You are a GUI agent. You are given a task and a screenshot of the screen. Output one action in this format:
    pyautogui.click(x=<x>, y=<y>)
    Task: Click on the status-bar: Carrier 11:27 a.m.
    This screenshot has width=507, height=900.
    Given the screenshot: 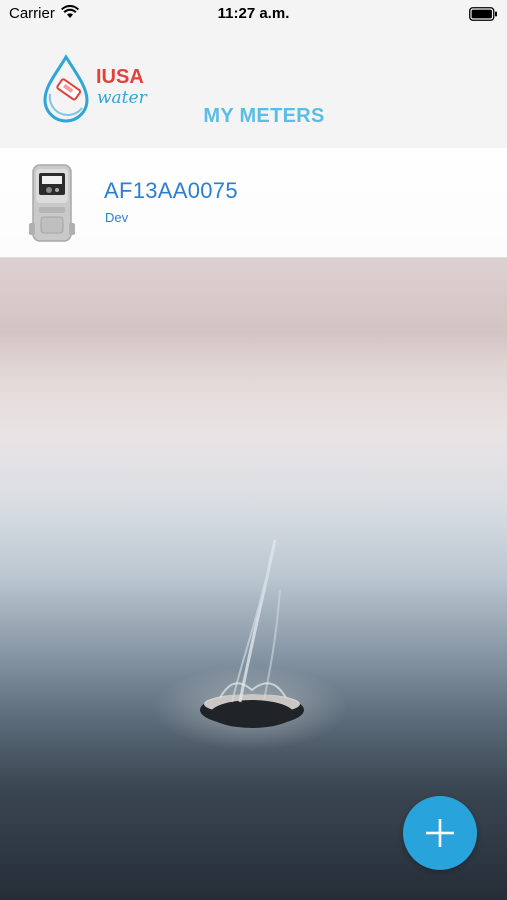 What is the action you would take?
    pyautogui.click(x=253, y=14)
    